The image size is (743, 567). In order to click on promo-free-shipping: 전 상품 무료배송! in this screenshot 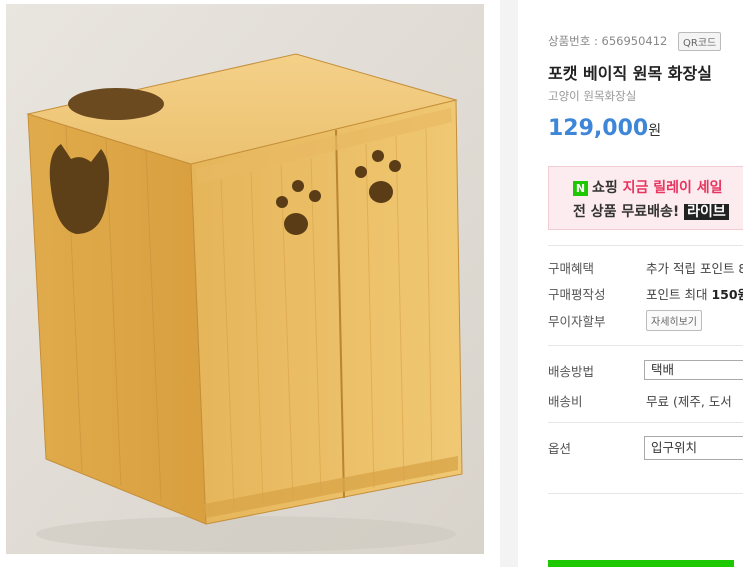, I will do `click(626, 212)`.